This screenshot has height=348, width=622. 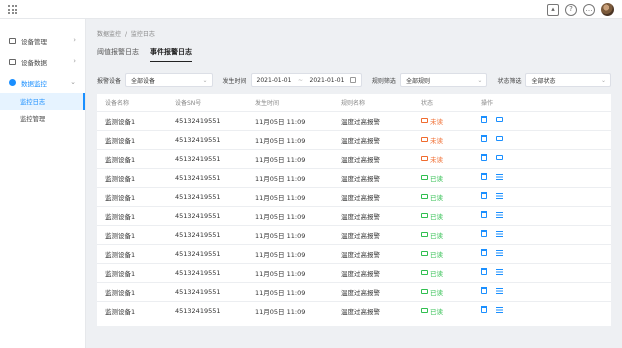 What do you see at coordinates (234, 81) in the screenshot?
I see `time-label: 发生时间` at bounding box center [234, 81].